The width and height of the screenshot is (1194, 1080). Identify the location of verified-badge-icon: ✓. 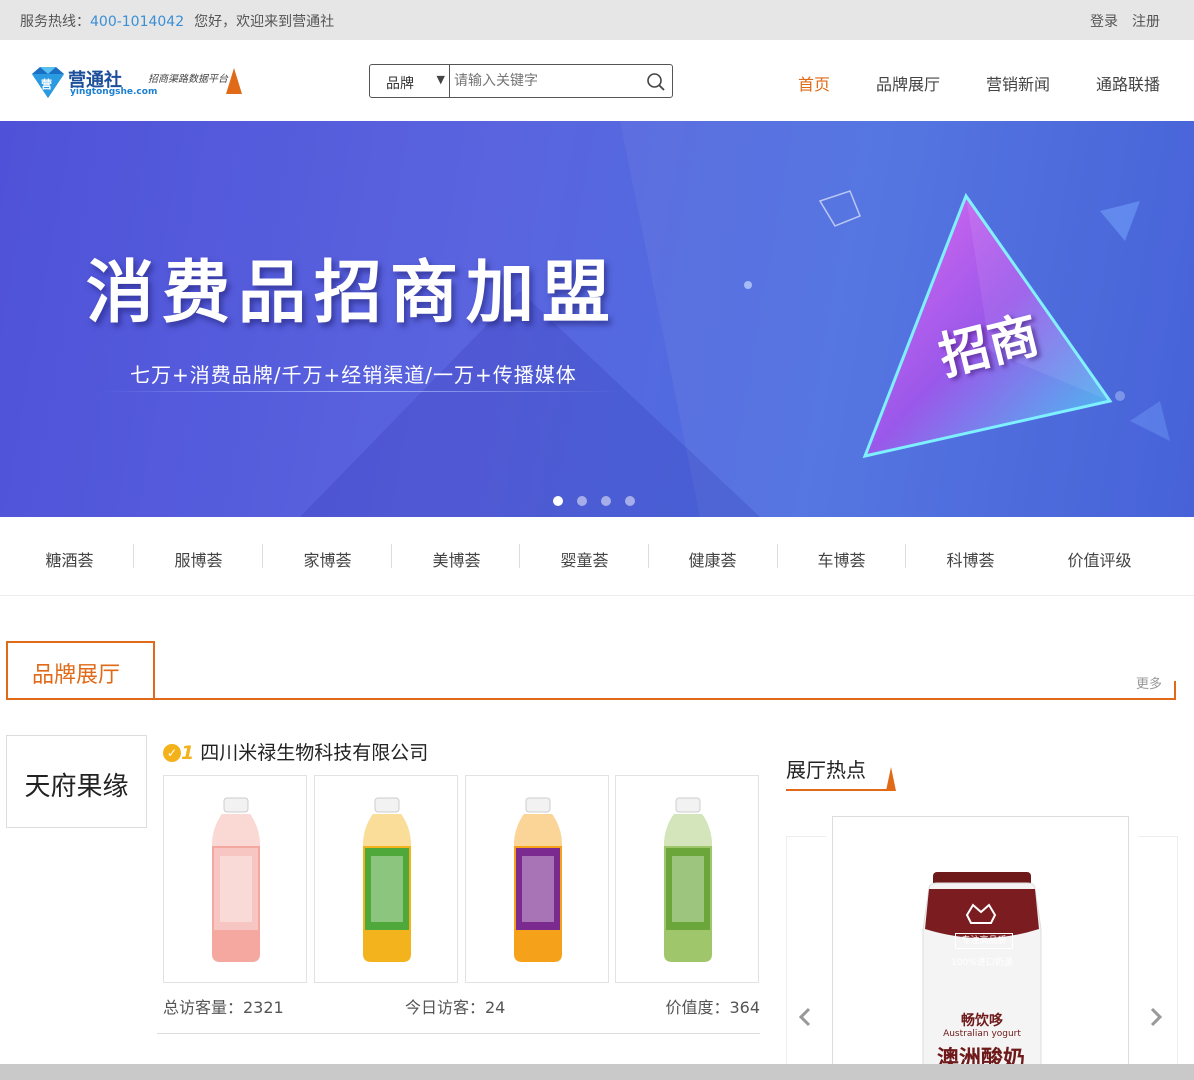
(172, 753).